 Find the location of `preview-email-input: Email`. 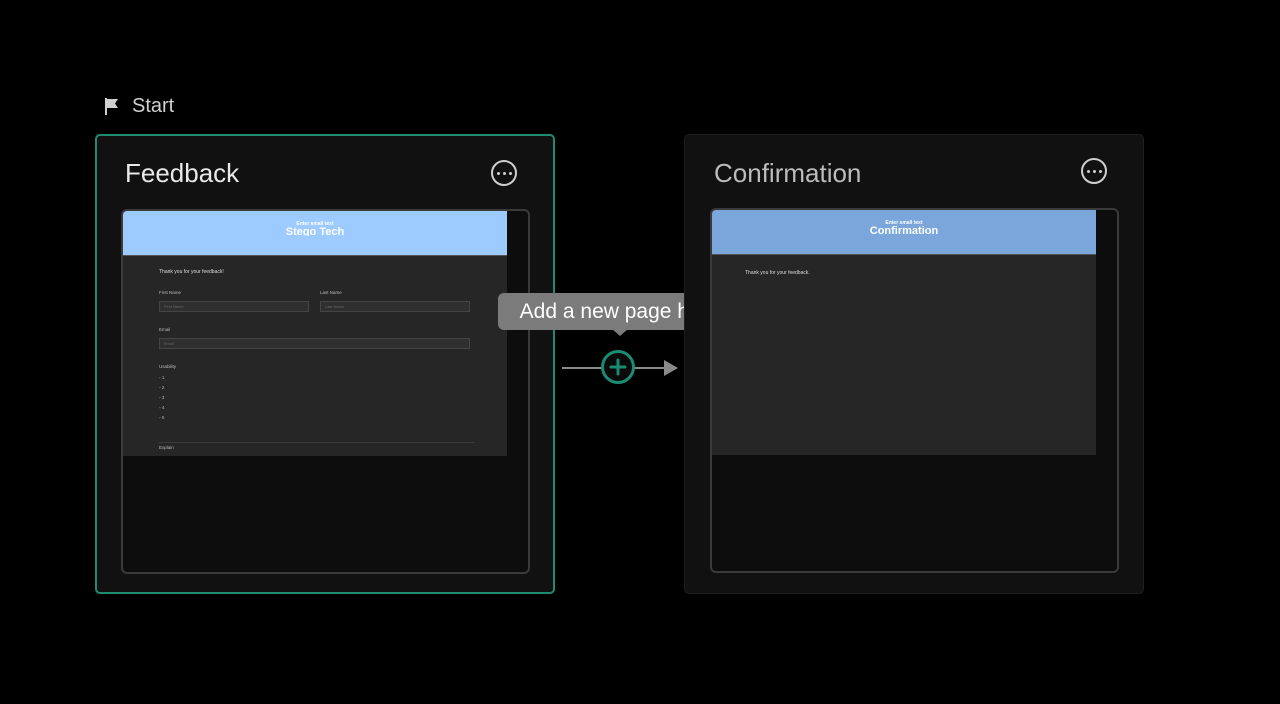

preview-email-input: Email is located at coordinates (314, 343).